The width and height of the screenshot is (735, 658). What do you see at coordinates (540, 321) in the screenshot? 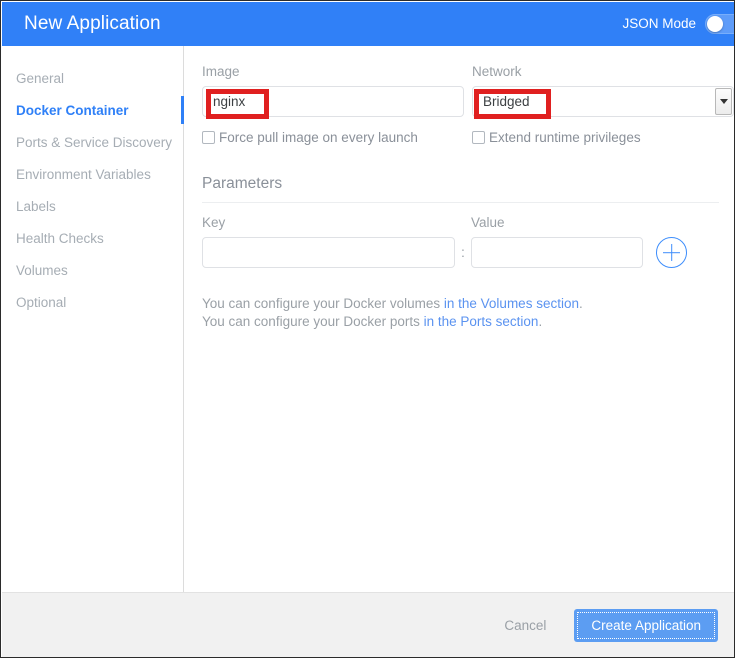
I see `help-line2-suffix: .` at bounding box center [540, 321].